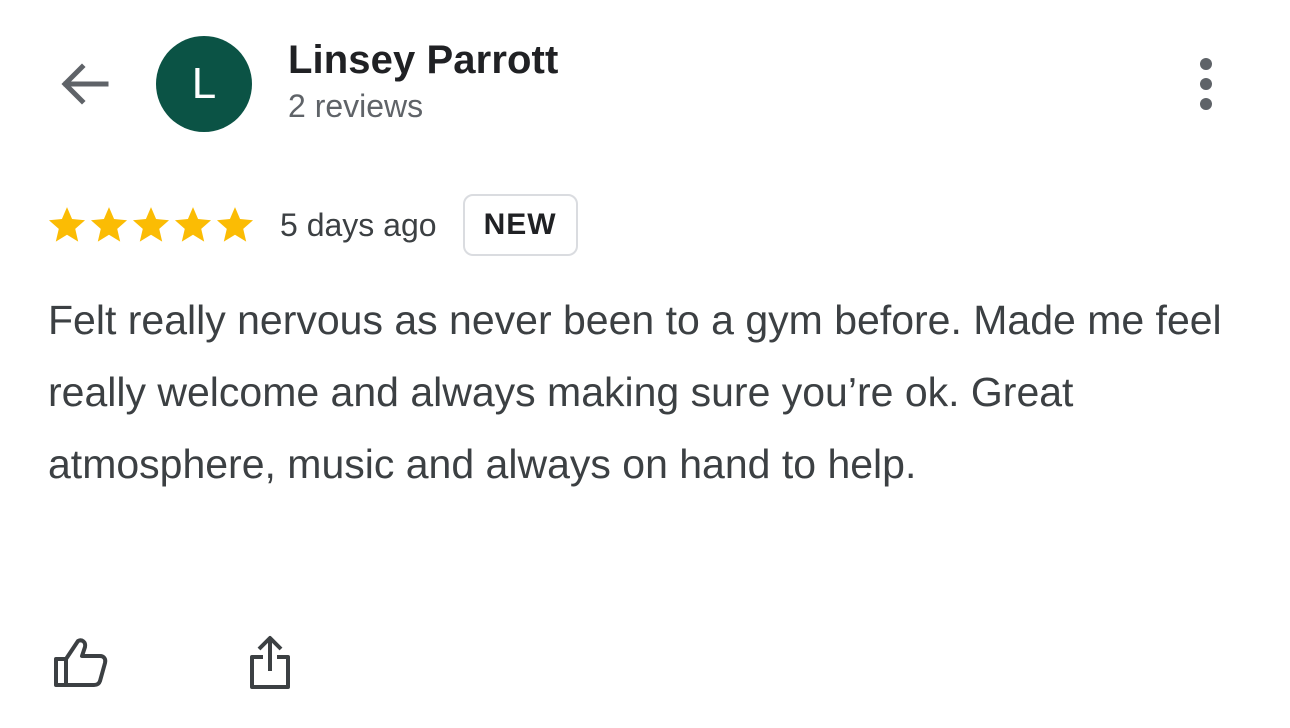  I want to click on avatar: L, so click(204, 84).